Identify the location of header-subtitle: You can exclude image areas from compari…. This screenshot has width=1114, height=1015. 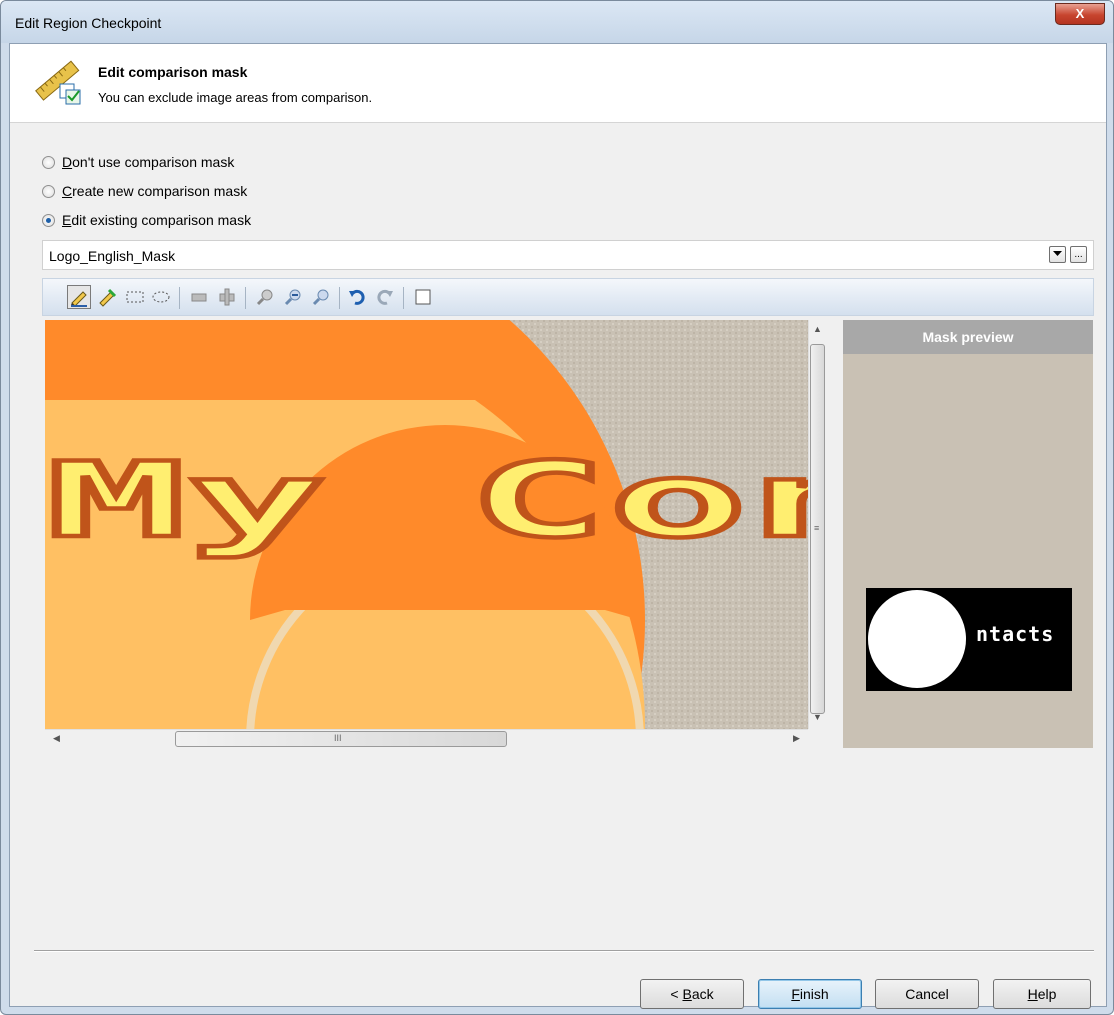
(235, 97).